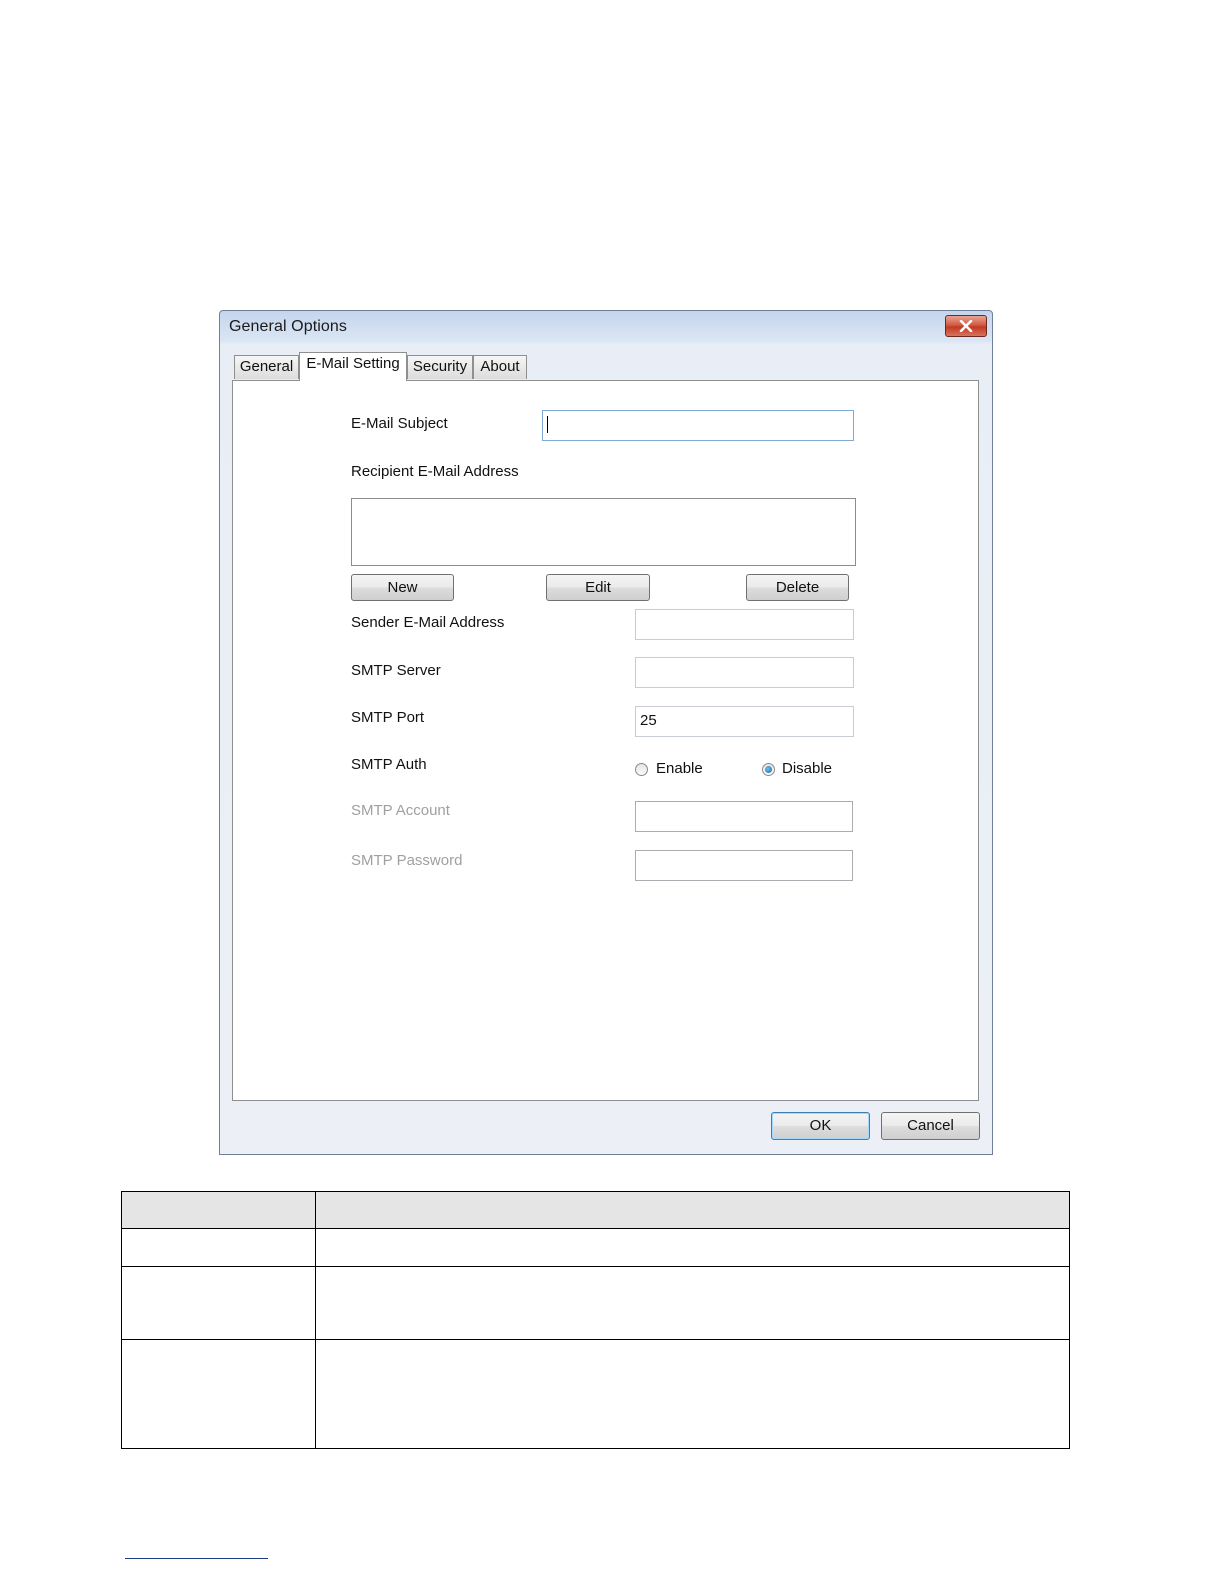 Image resolution: width=1224 pixels, height=1584 pixels. I want to click on email-subject-input, so click(698, 425).